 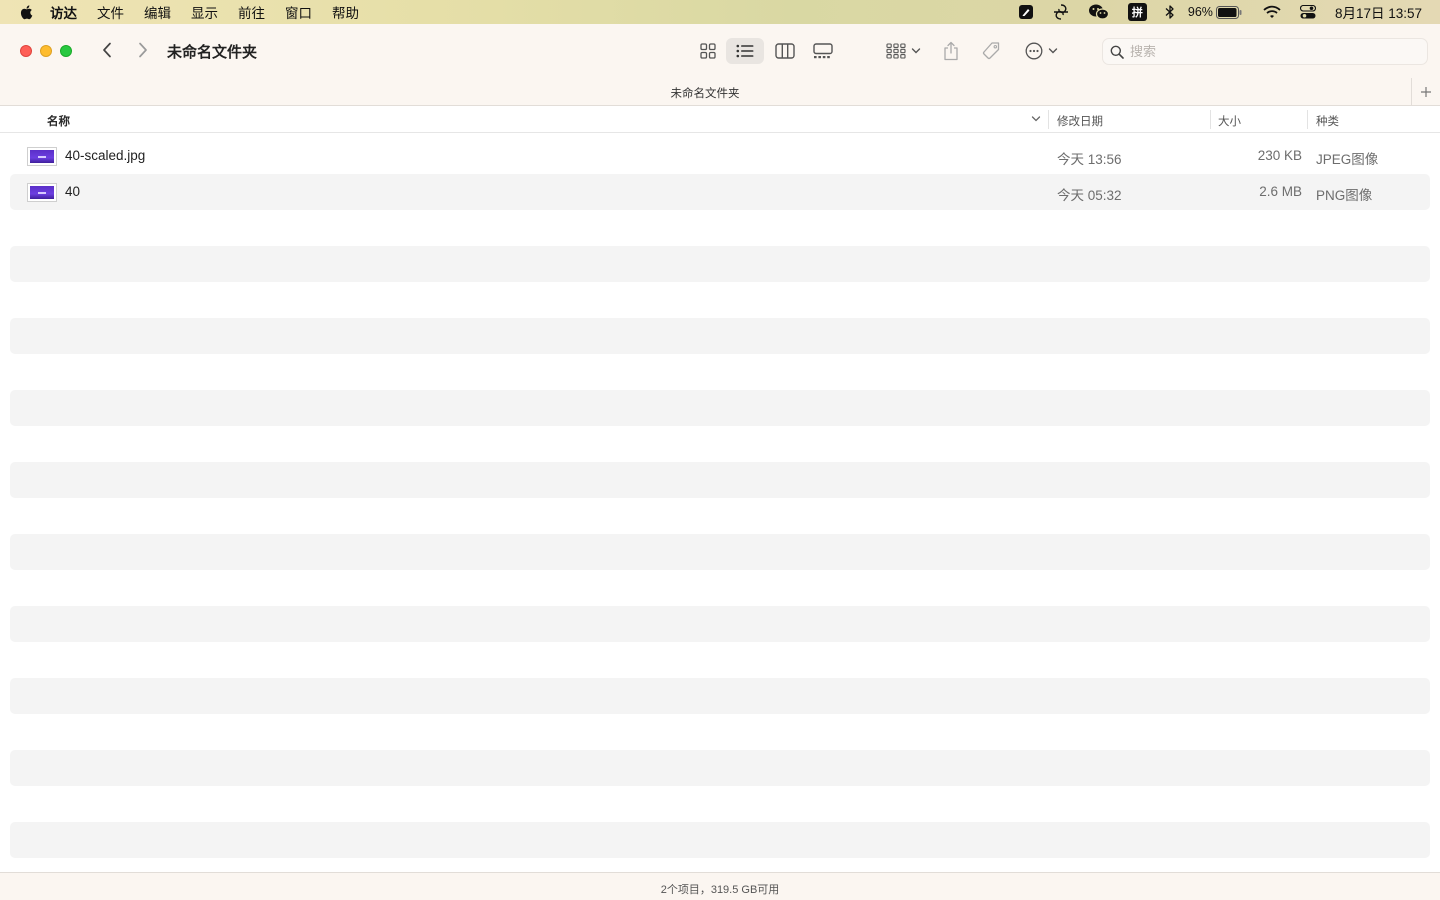 I want to click on plus-icon, so click(x=1426, y=91).